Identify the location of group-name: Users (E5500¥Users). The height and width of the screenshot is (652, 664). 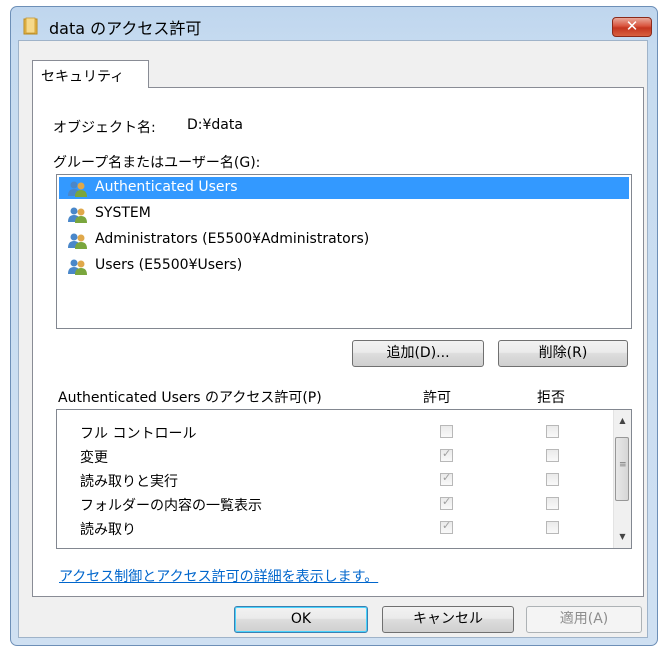
(169, 265).